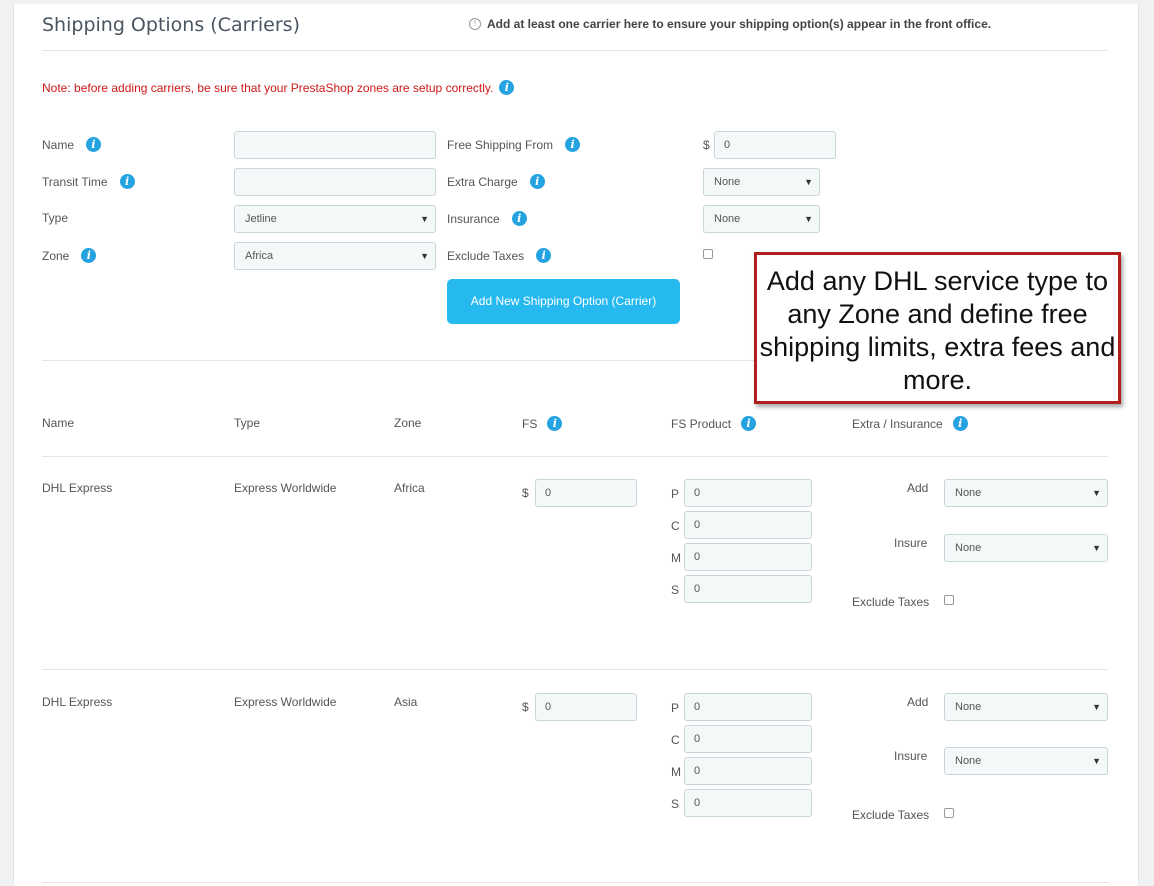 The image size is (1154, 886). Describe the element at coordinates (775, 145) in the screenshot. I see `free-shipping-from-input: 0` at that location.